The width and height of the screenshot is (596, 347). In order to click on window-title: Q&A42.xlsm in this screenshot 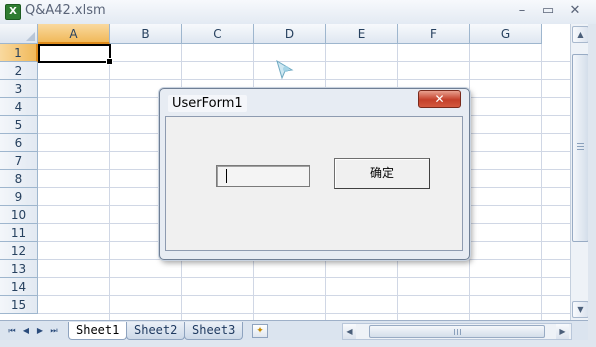, I will do `click(65, 10)`.